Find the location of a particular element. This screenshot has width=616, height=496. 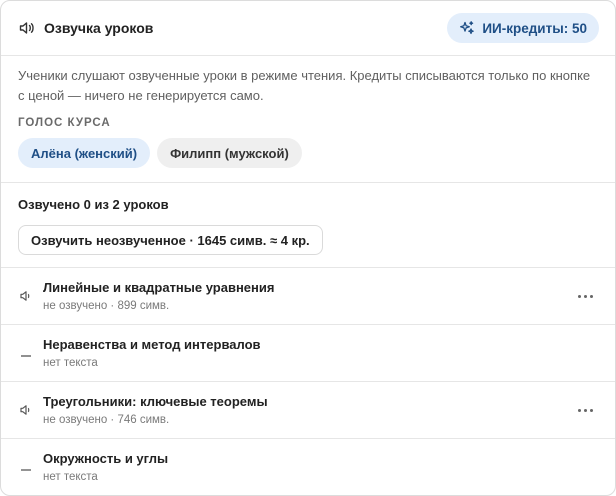

lesson-status: не озвучено · 899 симв. is located at coordinates (106, 305).